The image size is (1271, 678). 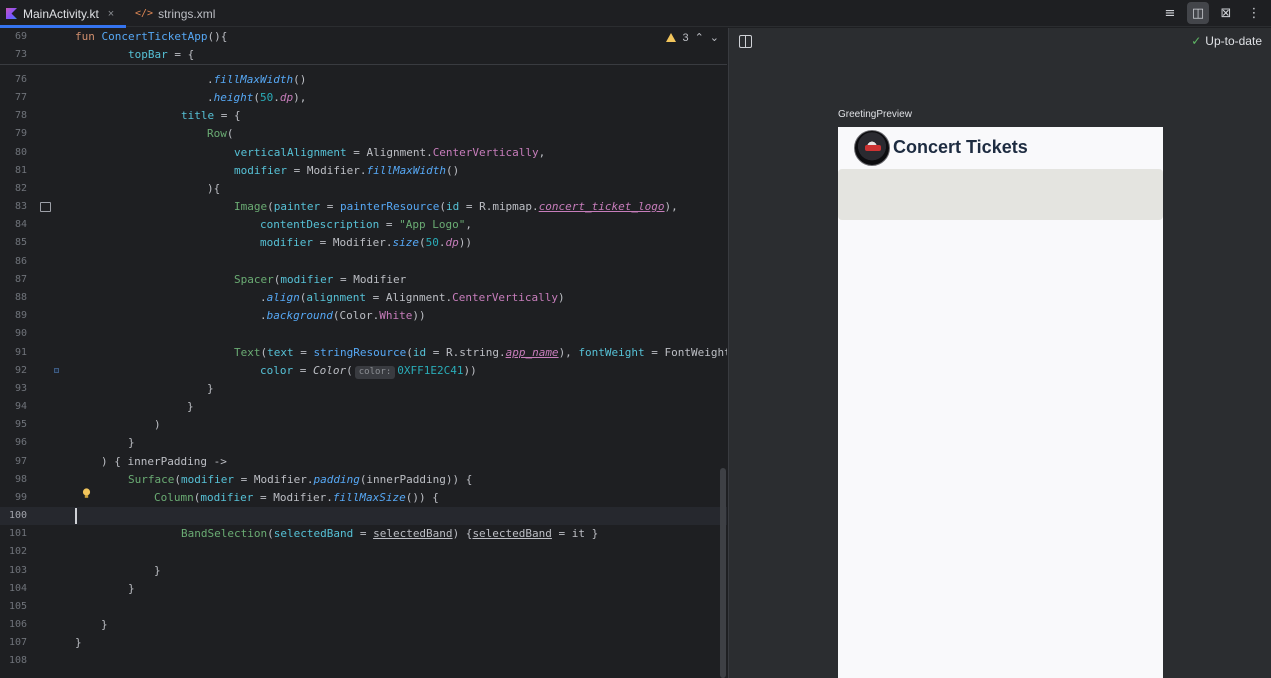 What do you see at coordinates (20, 206) in the screenshot?
I see `line-number: 83` at bounding box center [20, 206].